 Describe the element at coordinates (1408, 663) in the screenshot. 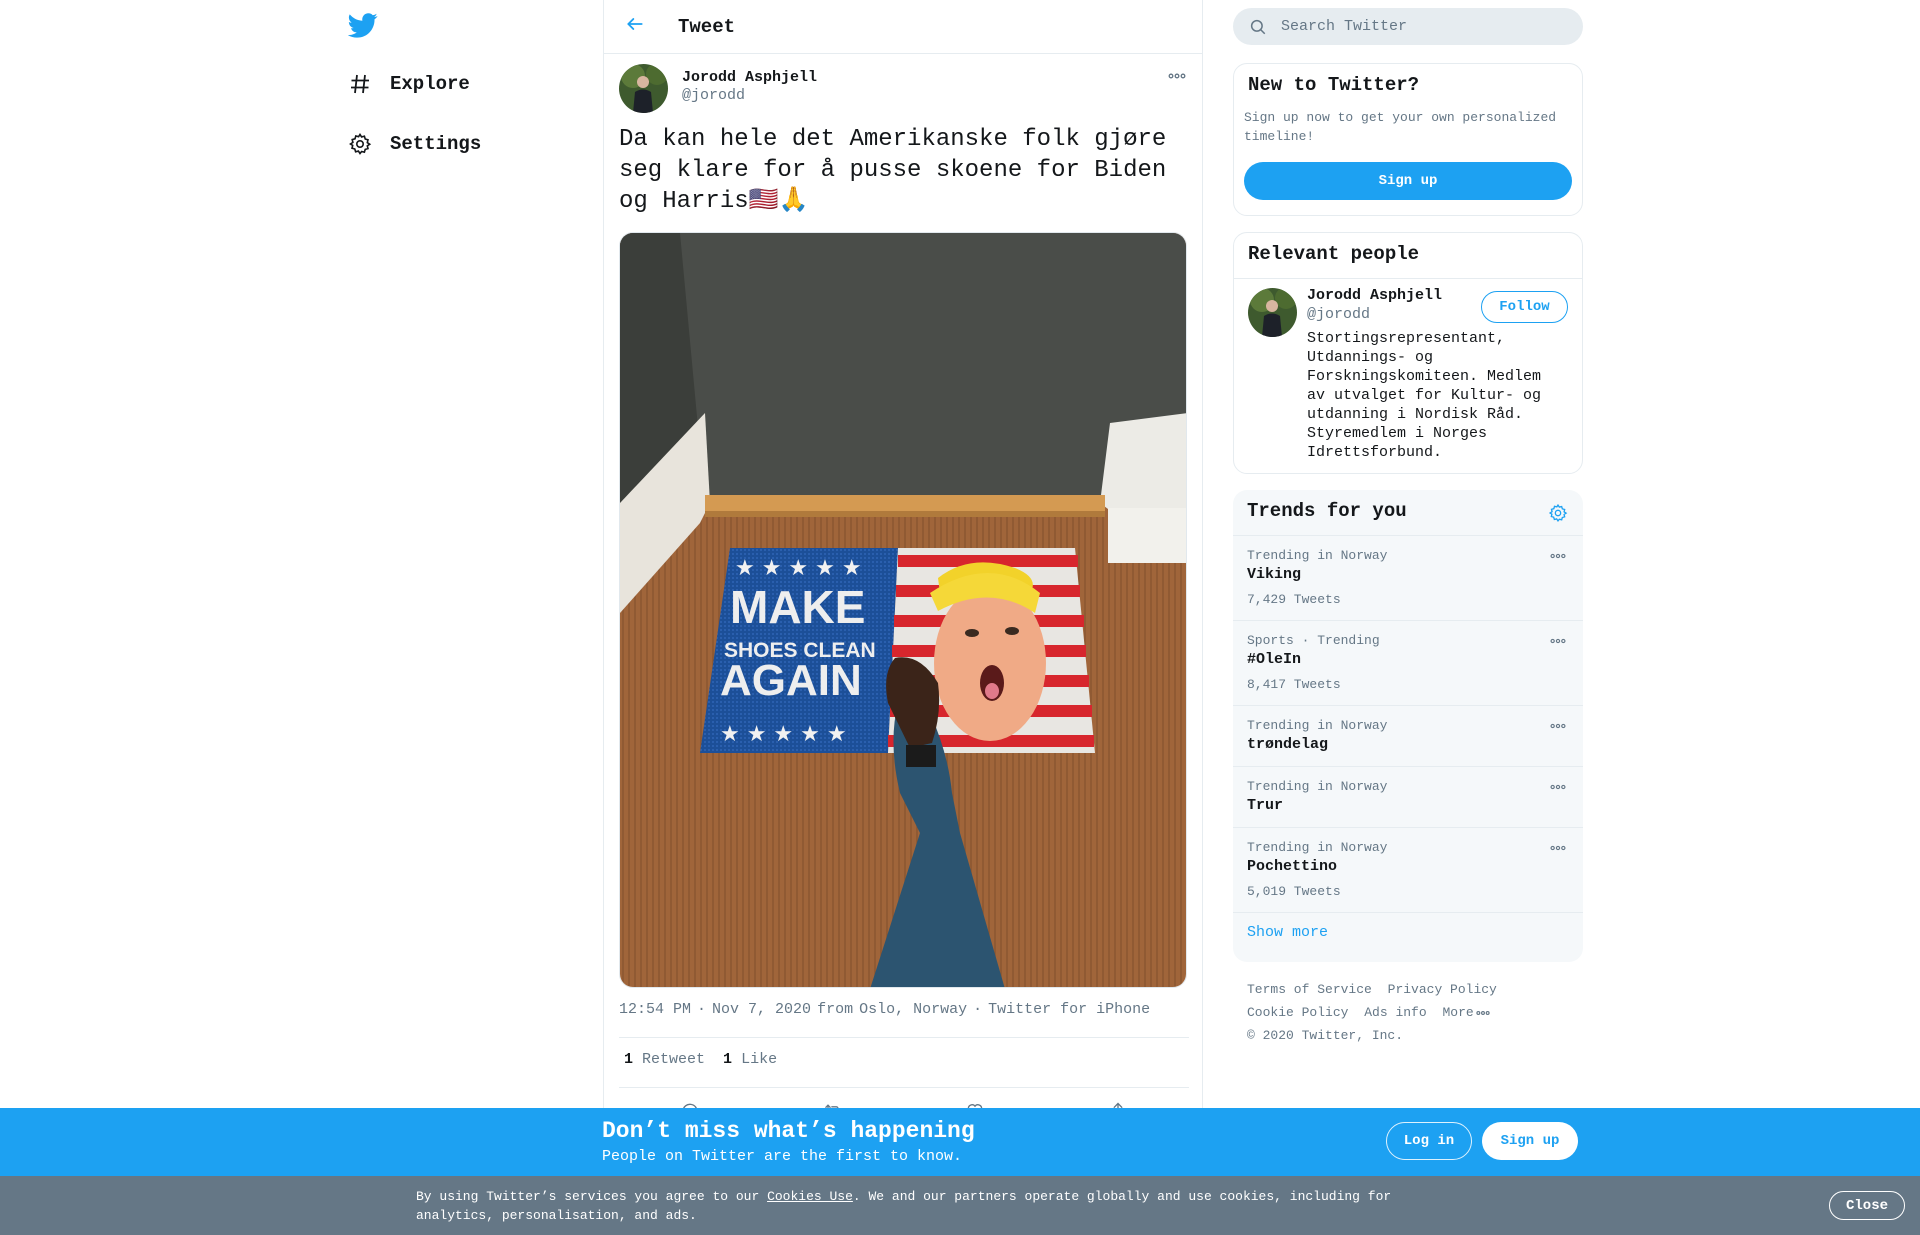

I see `trend-item: Sports · Trending #OleIn 8,417 Tweets` at that location.